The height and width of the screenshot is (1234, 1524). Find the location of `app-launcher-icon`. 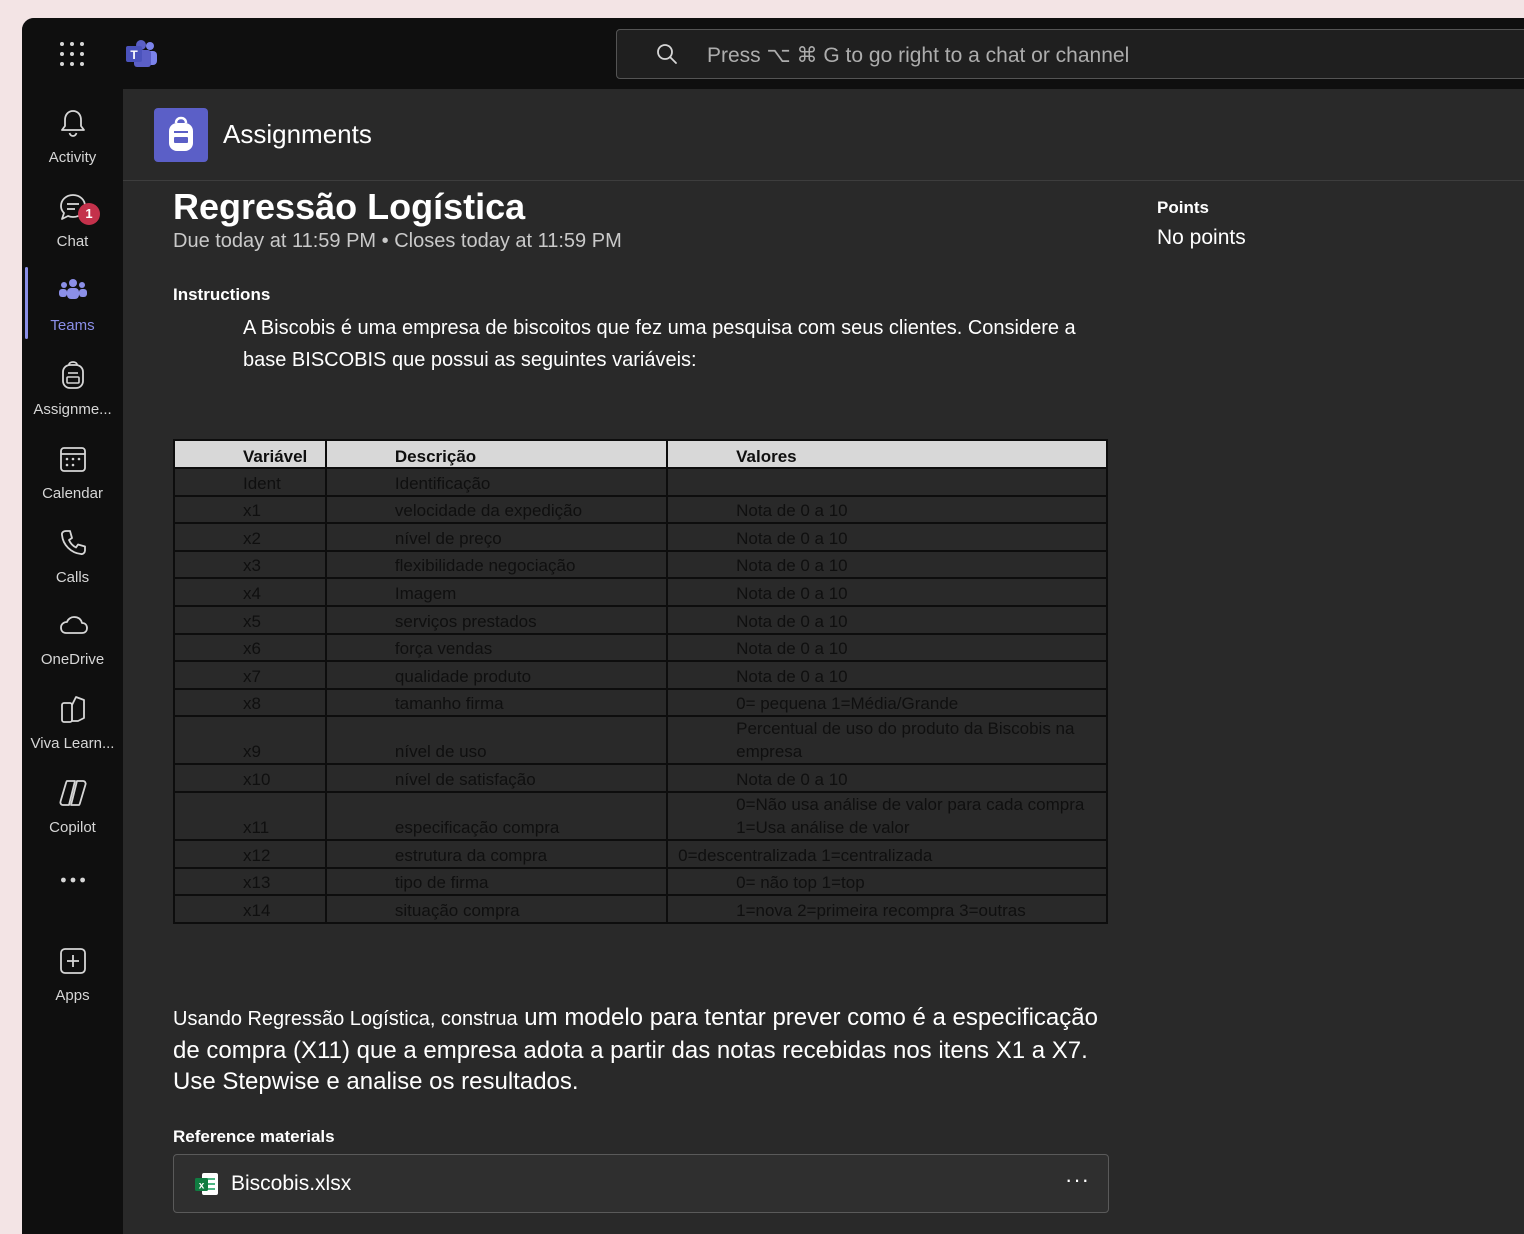

app-launcher-icon is located at coordinates (73, 55).